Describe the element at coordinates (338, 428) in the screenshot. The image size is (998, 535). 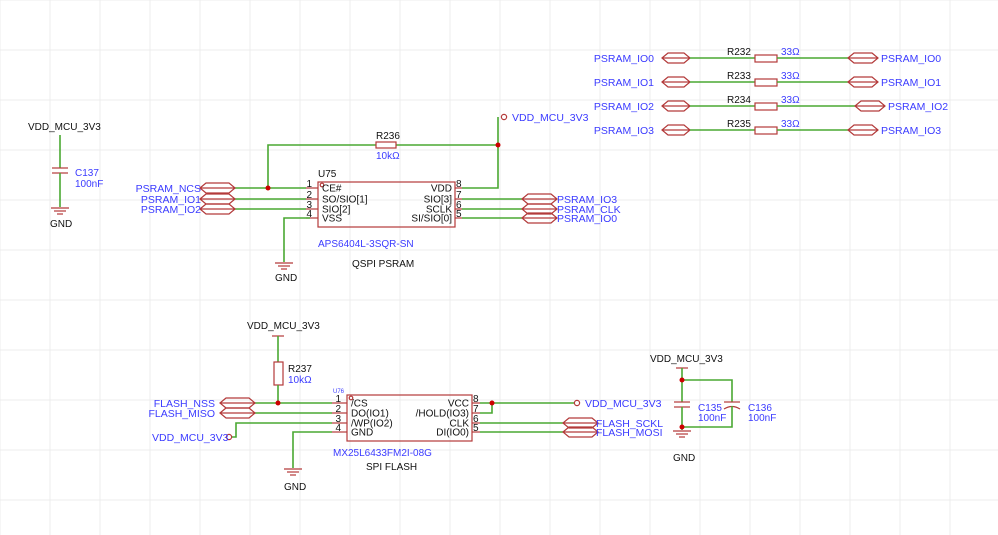
I see `pin-number: 4` at that location.